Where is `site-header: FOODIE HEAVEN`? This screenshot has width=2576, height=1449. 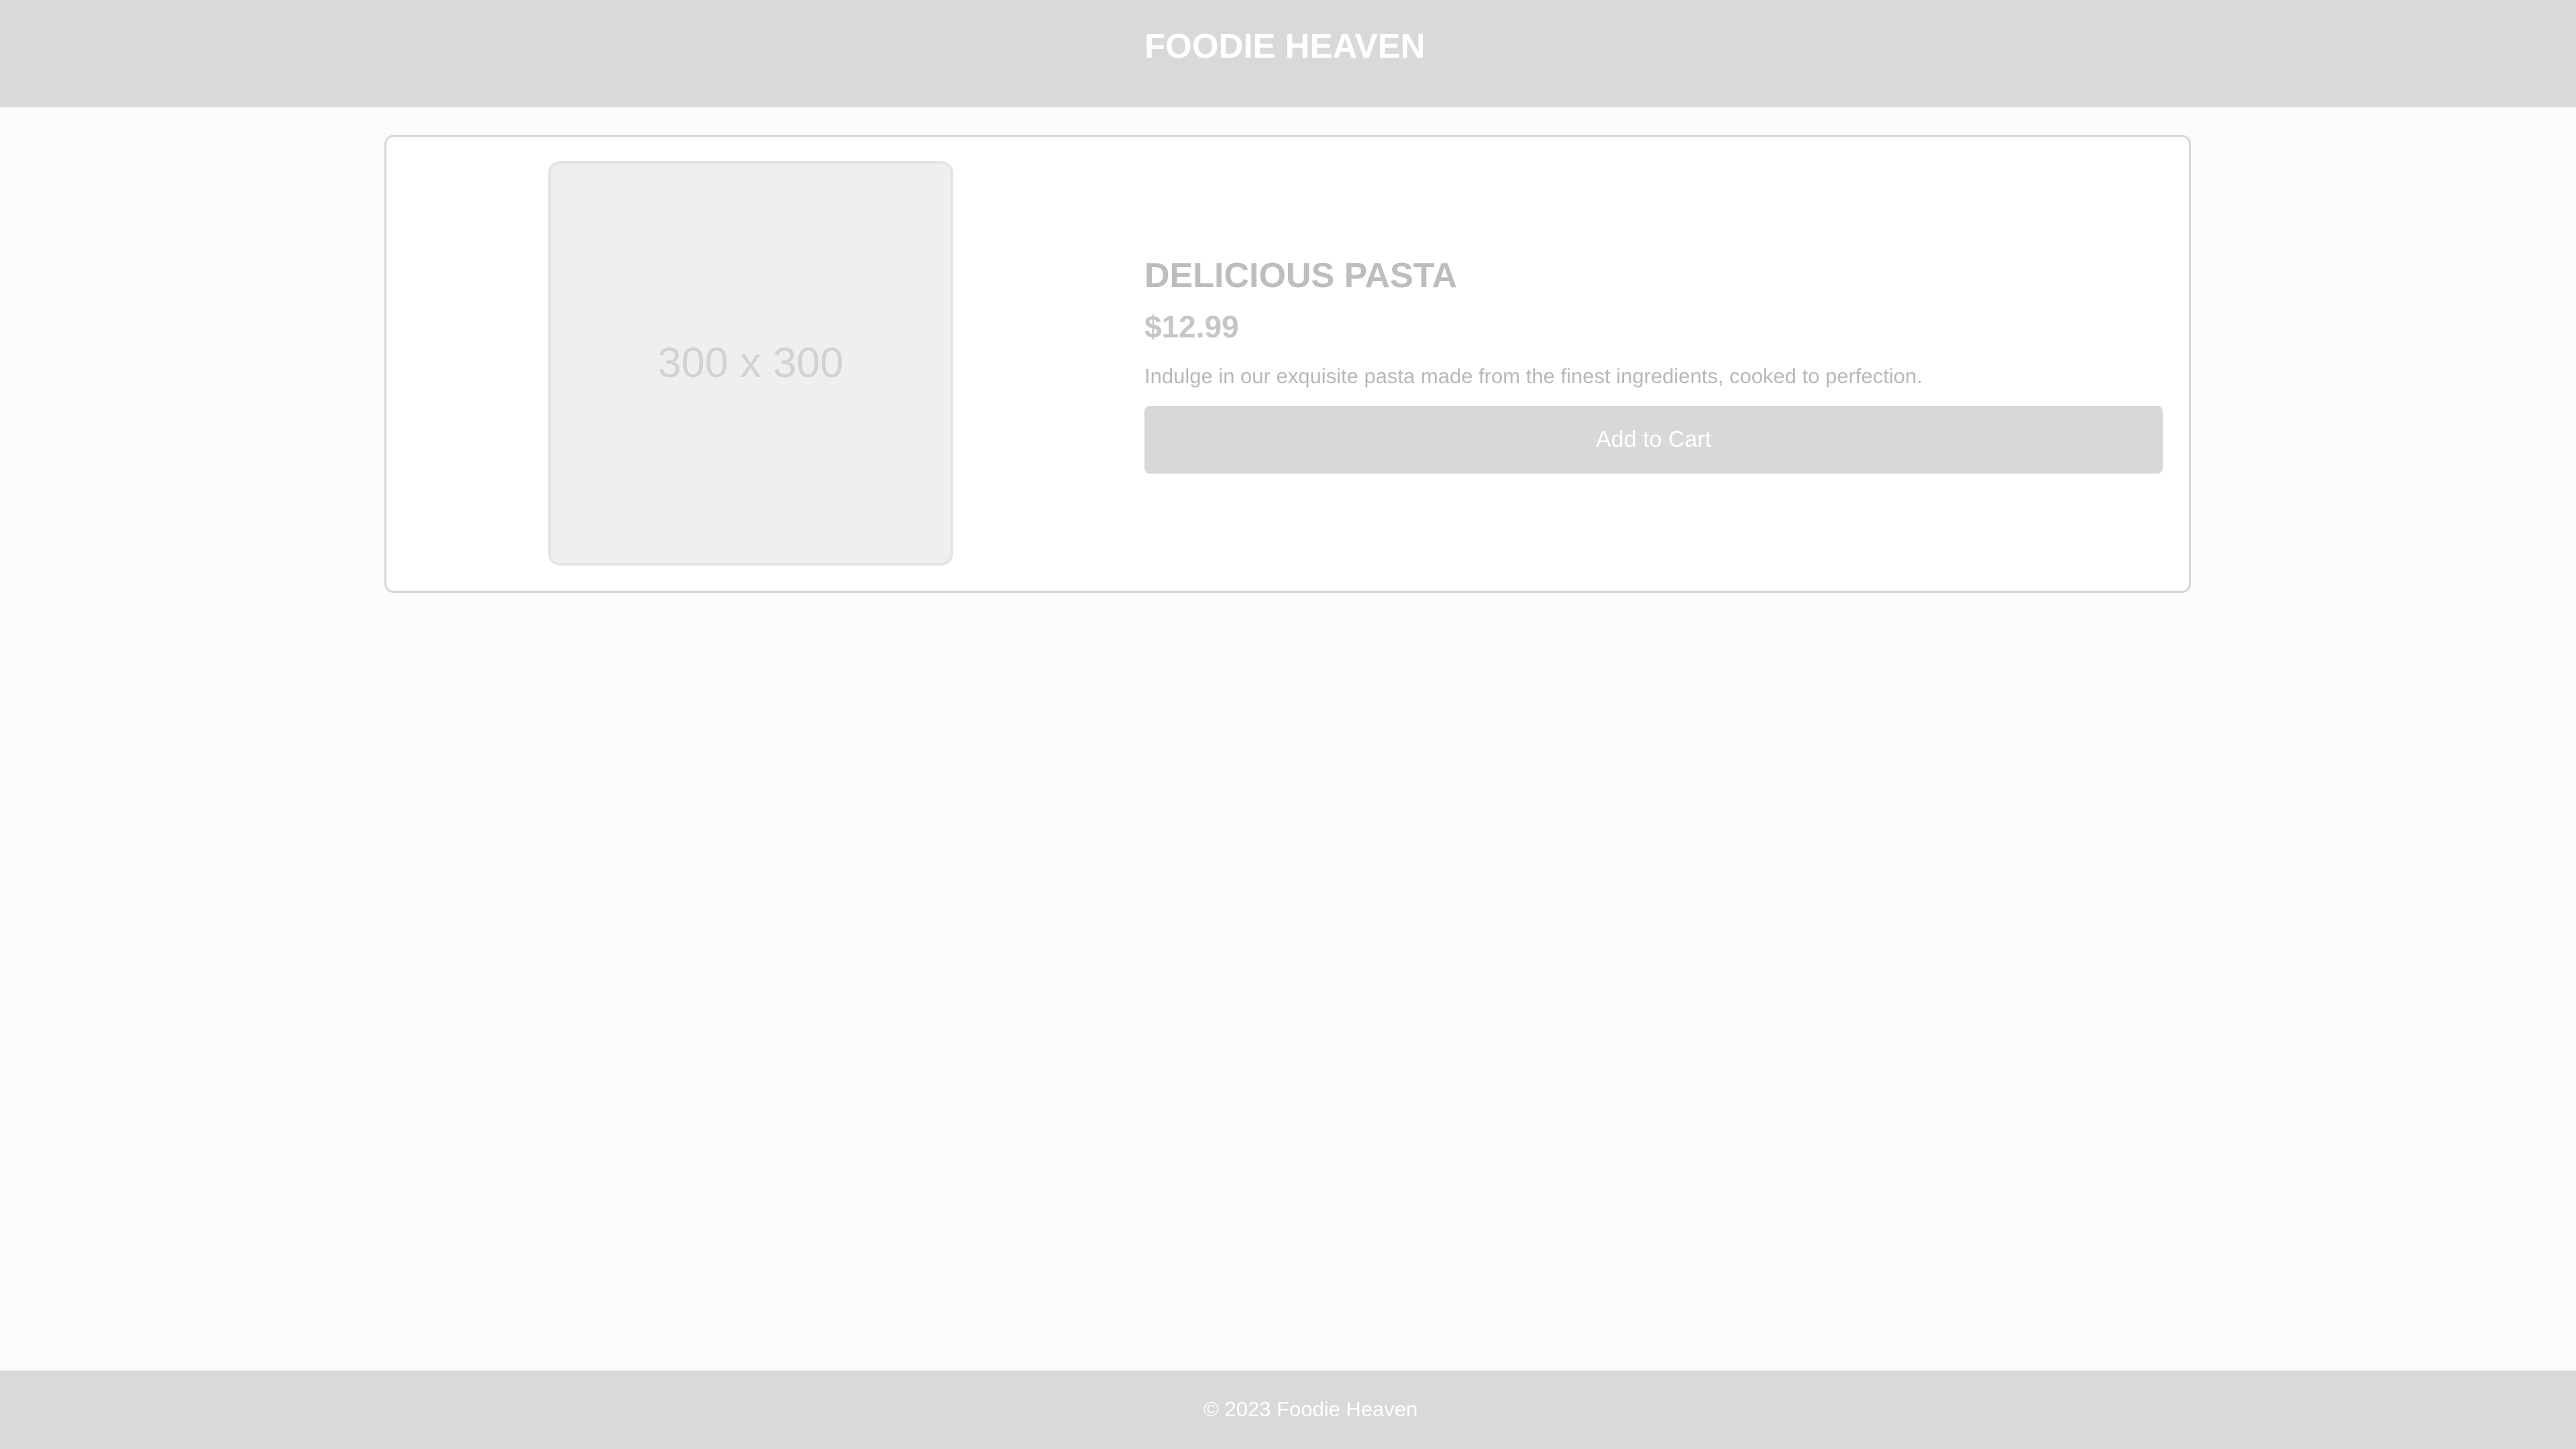
site-header: FOODIE HEAVEN is located at coordinates (1288, 53).